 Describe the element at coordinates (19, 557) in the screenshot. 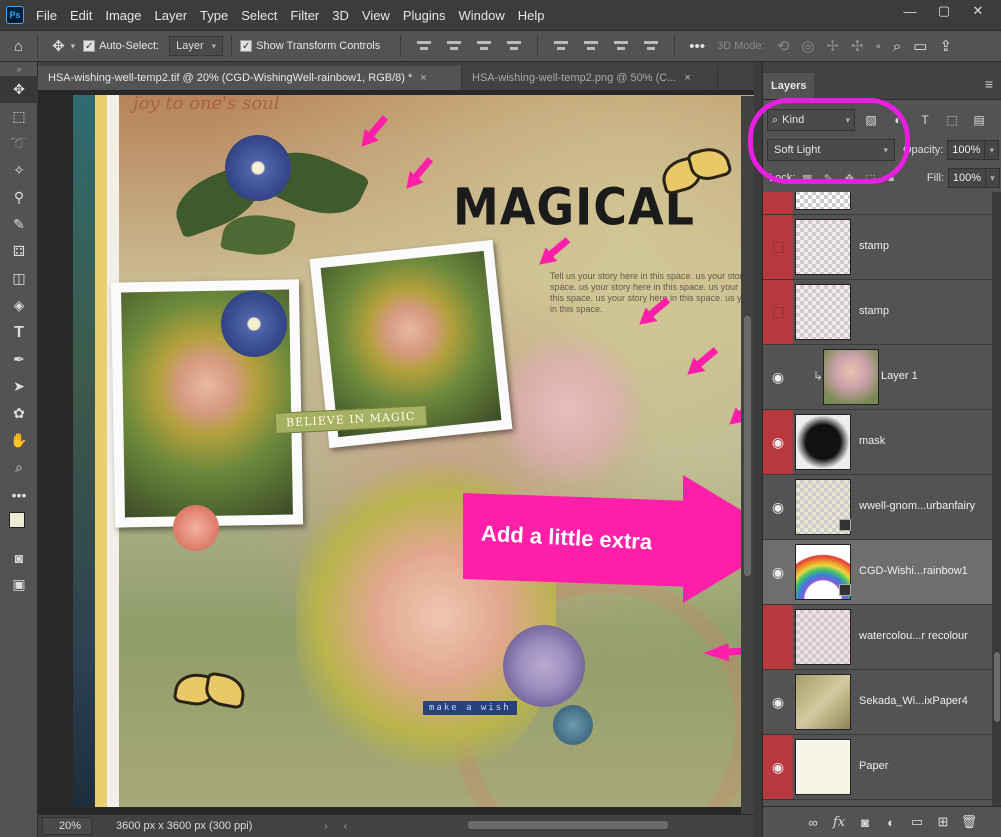

I see `quick-mask-icon: ◙` at that location.